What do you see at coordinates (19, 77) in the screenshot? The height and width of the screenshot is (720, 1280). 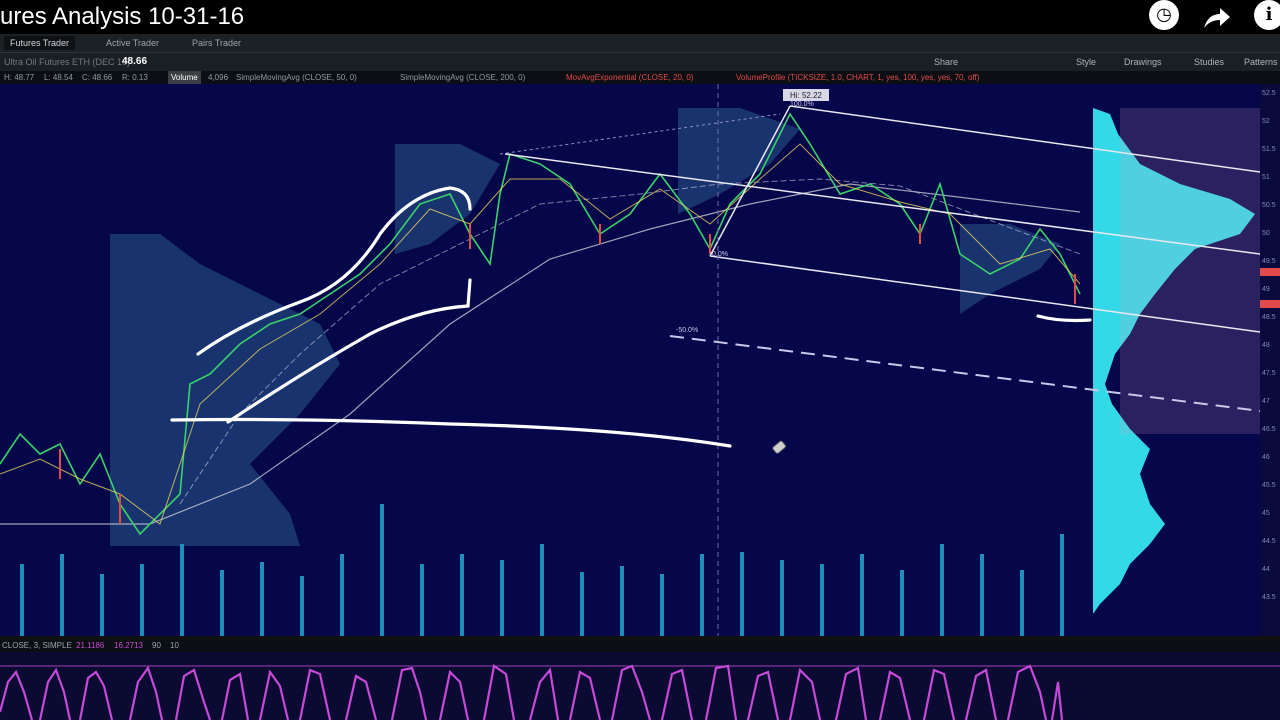 I see `quote-high: H: 48.77` at bounding box center [19, 77].